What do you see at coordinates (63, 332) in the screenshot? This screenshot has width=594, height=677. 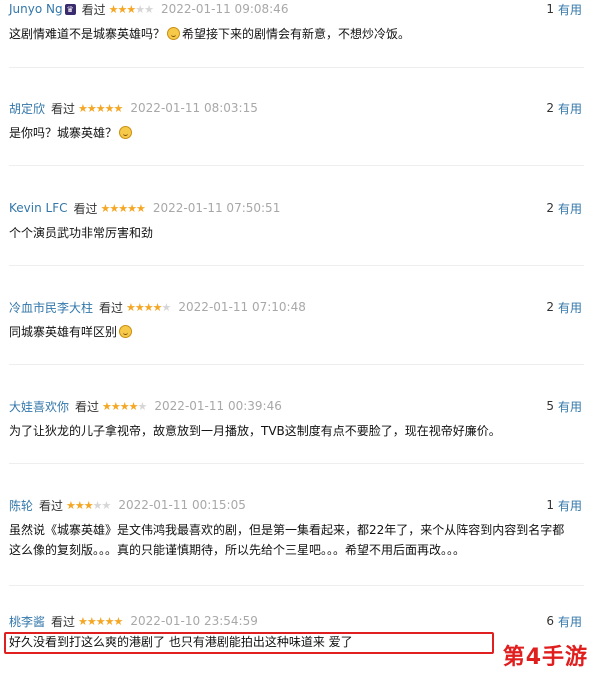 I see `comment-line-text: 同城寨英雄有咩区别` at bounding box center [63, 332].